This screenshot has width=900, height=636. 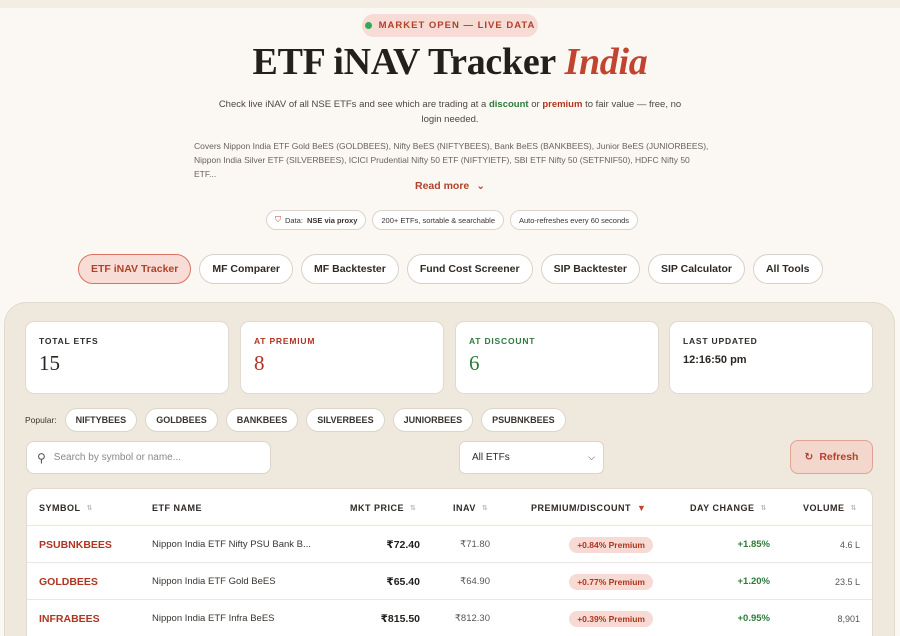 I want to click on row-inav: ₹64.90, so click(x=475, y=581).